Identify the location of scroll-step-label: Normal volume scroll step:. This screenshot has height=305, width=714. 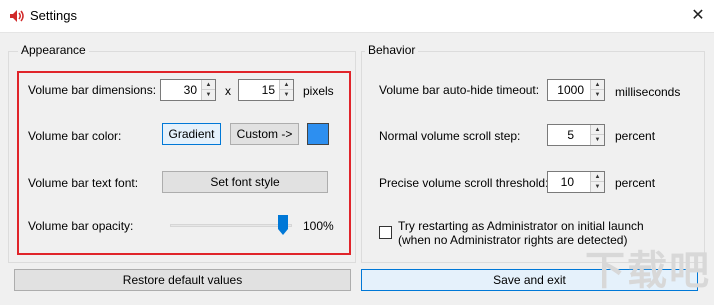
(450, 136).